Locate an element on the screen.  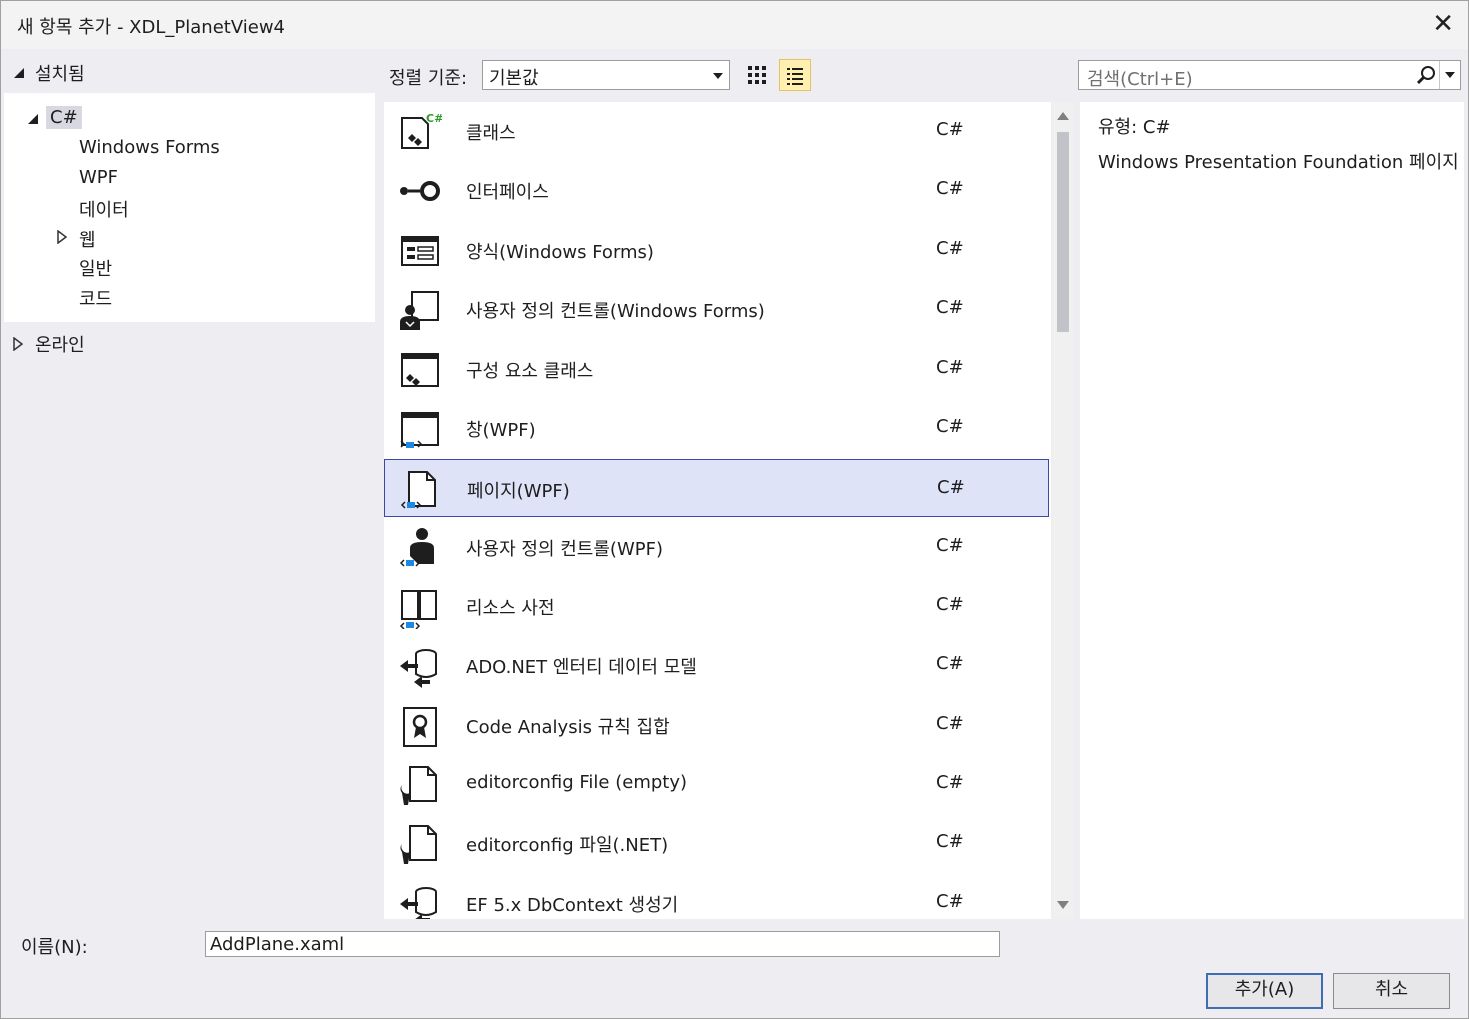
scroll-thumb is located at coordinates (1063, 232).